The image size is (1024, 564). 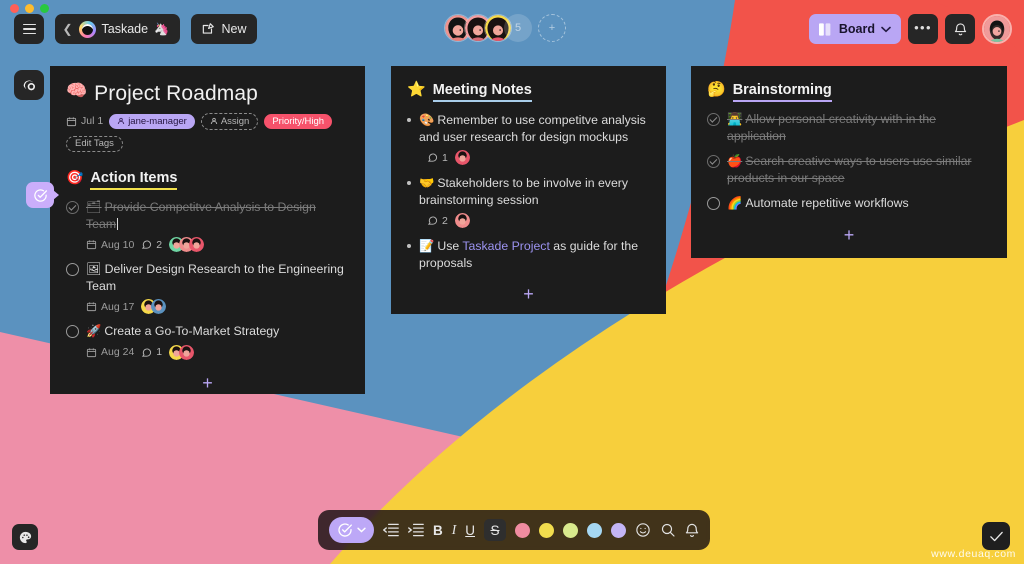 What do you see at coordinates (552, 28) in the screenshot?
I see `add-collaborator-button: +` at bounding box center [552, 28].